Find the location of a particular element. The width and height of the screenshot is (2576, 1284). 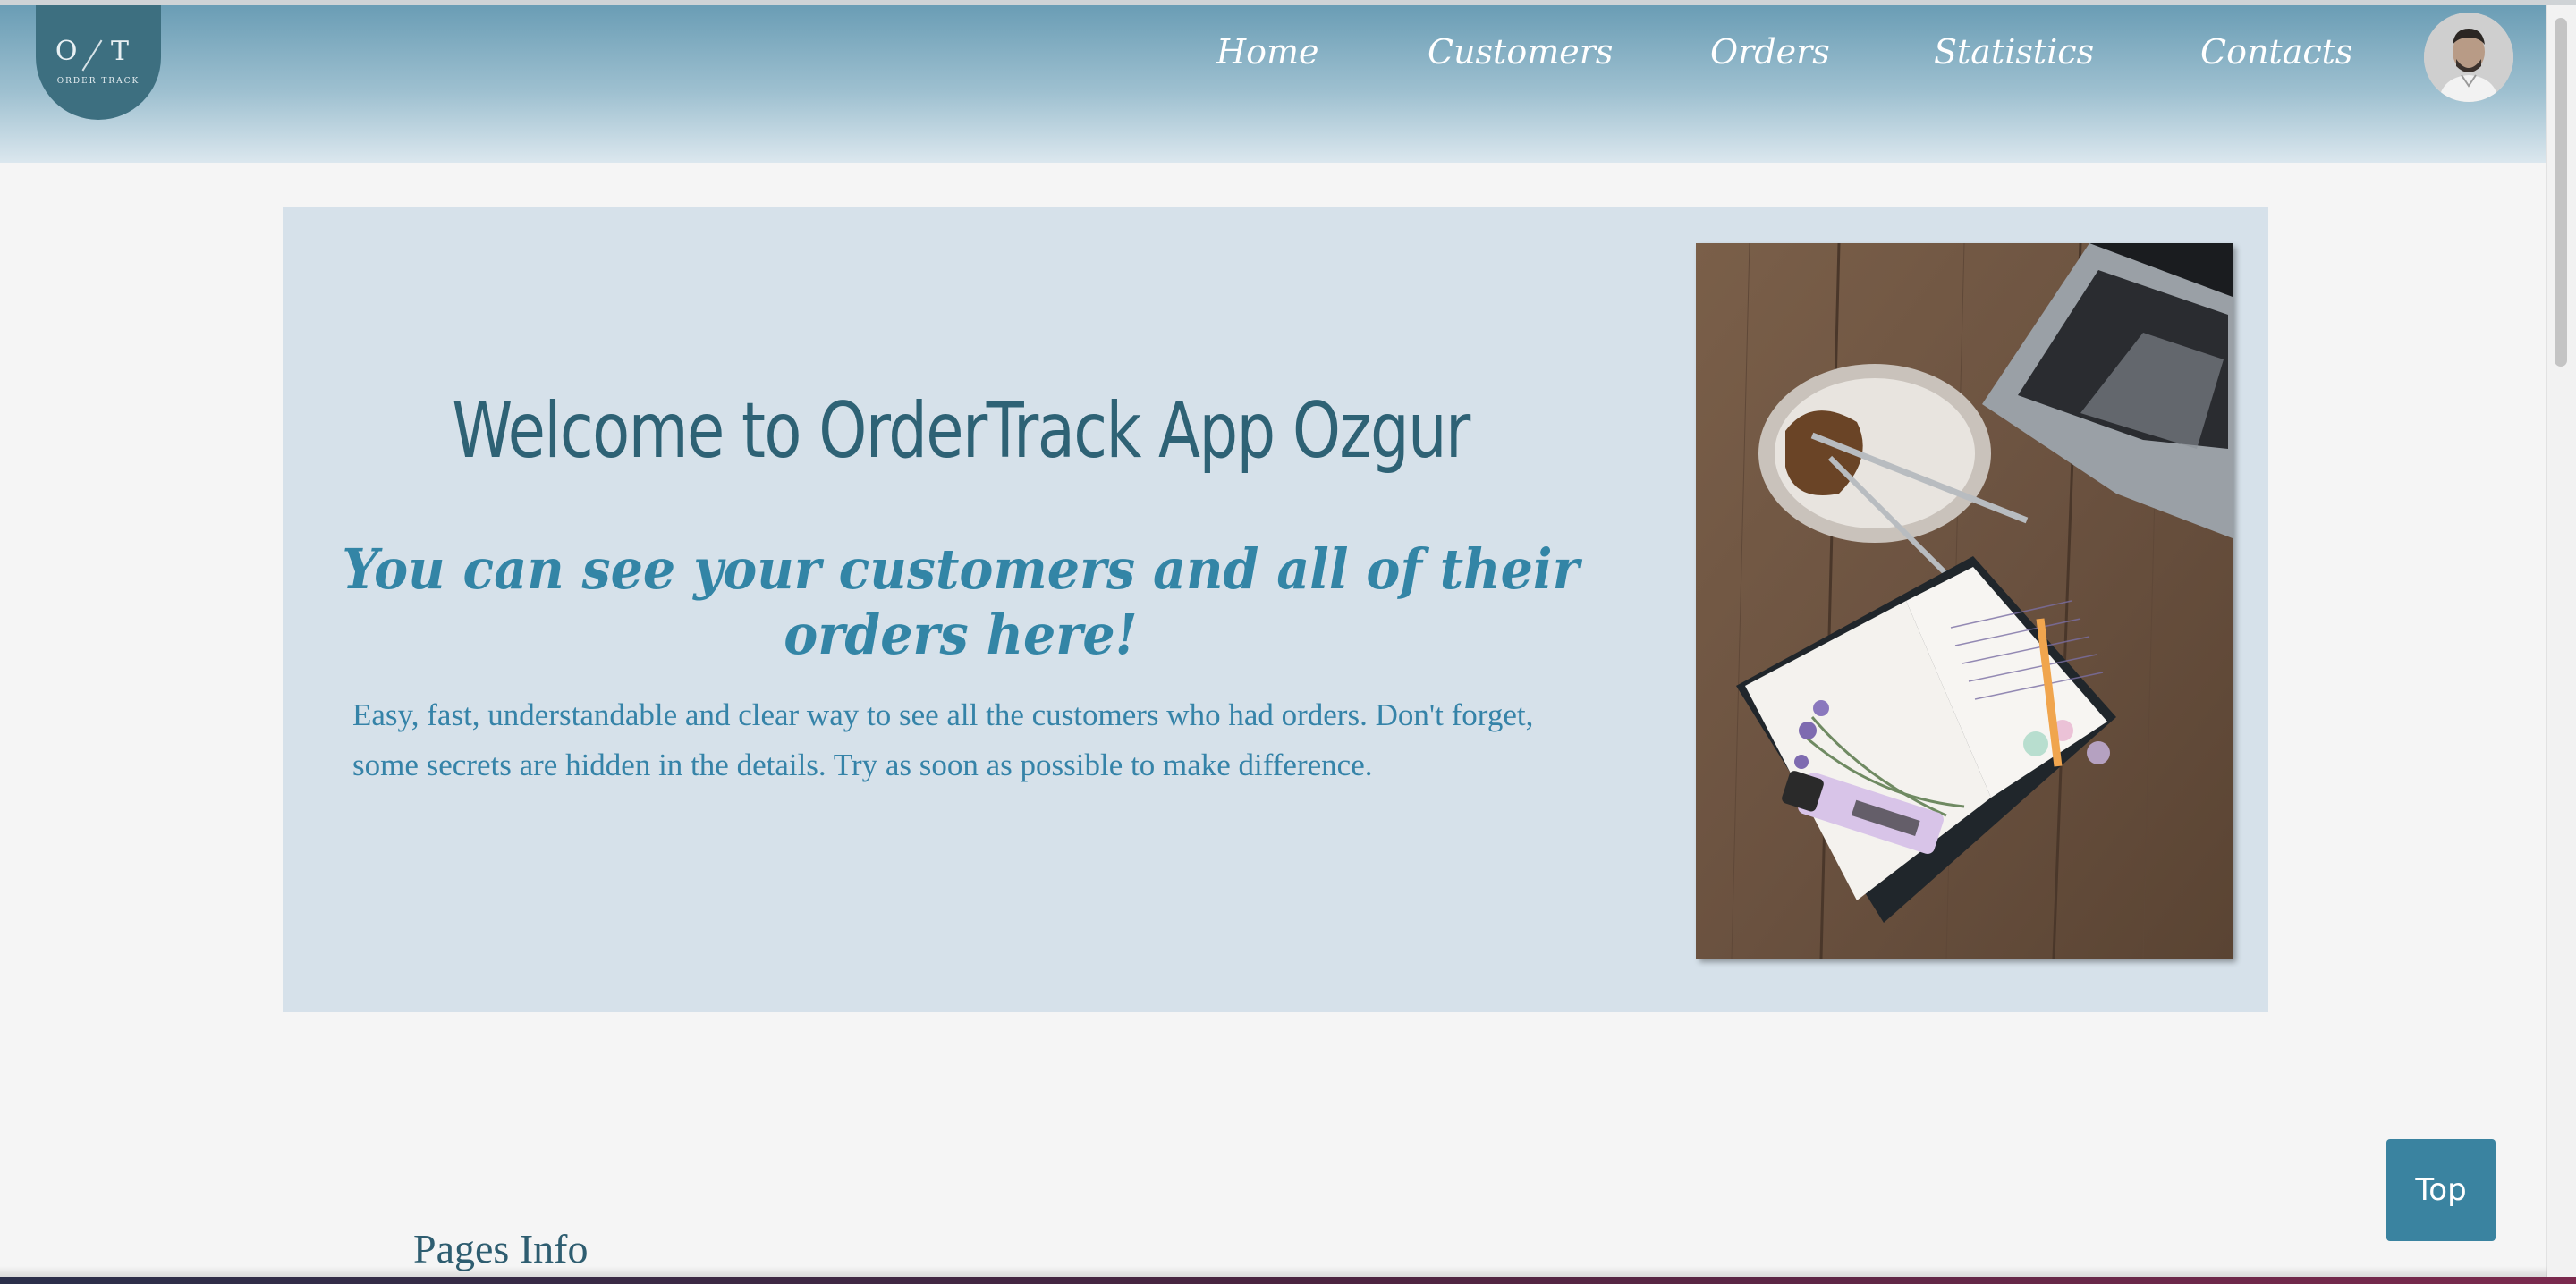

user-avatar is located at coordinates (2468, 58).